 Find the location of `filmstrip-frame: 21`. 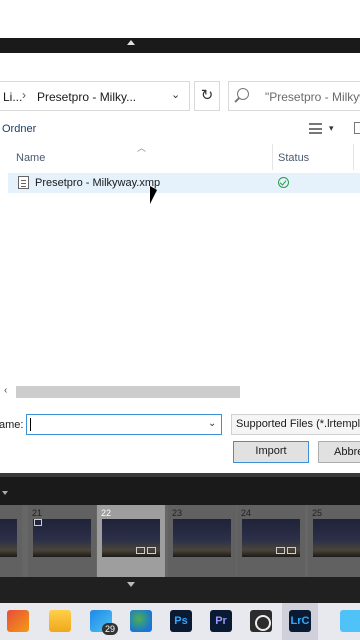

filmstrip-frame: 21 is located at coordinates (62, 541).